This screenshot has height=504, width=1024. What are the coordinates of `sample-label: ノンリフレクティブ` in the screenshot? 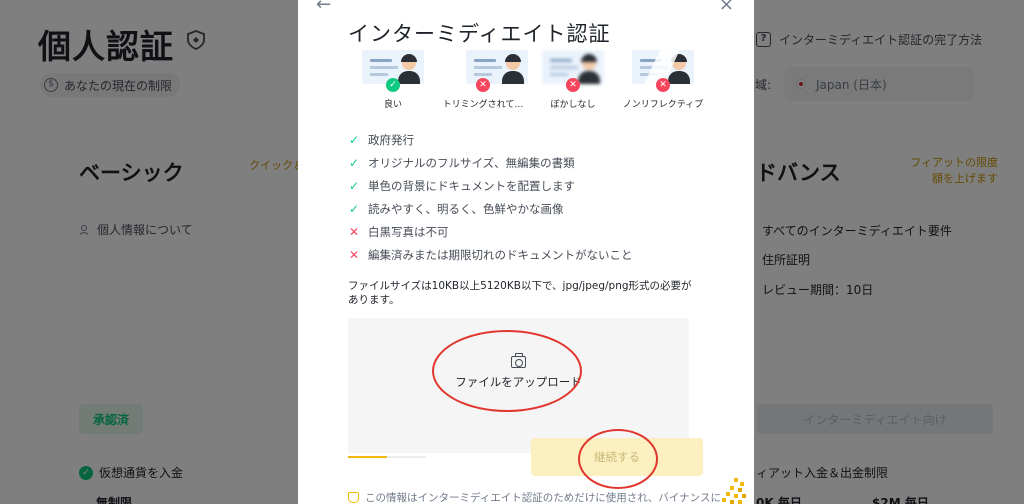 It's located at (663, 105).